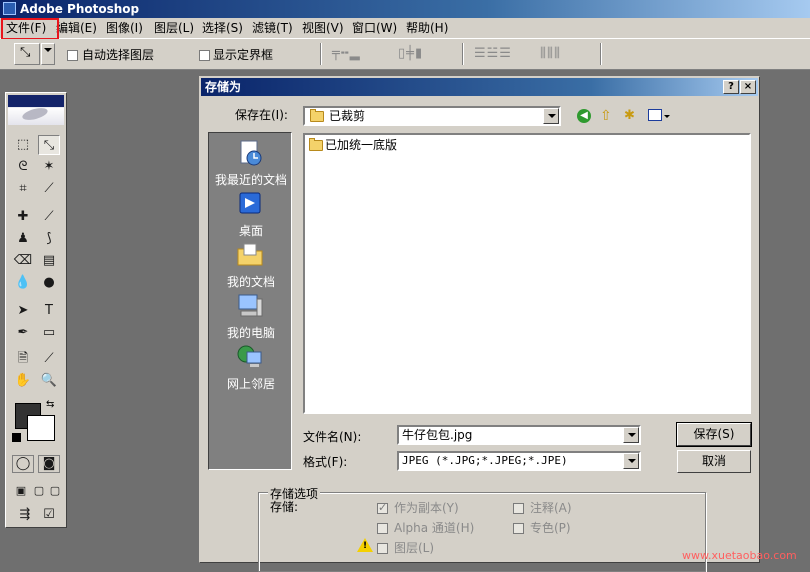 The height and width of the screenshot is (572, 810). What do you see at coordinates (347, 116) in the screenshot?
I see `save-in-value: 已裁剪` at bounding box center [347, 116].